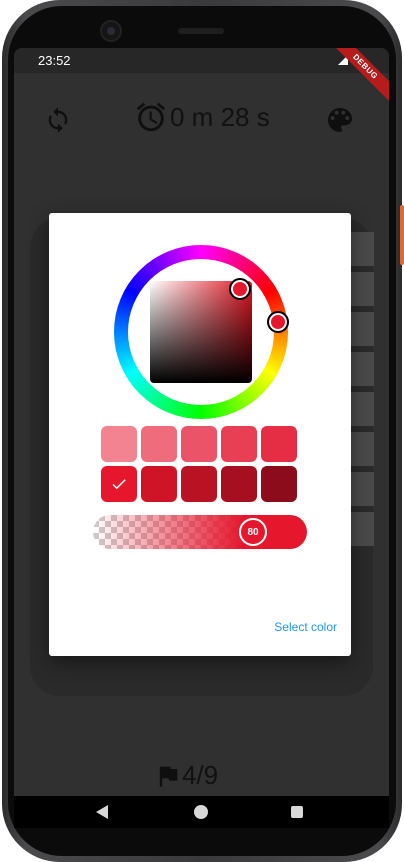  What do you see at coordinates (200, 775) in the screenshot?
I see `progress-text: 4/9` at bounding box center [200, 775].